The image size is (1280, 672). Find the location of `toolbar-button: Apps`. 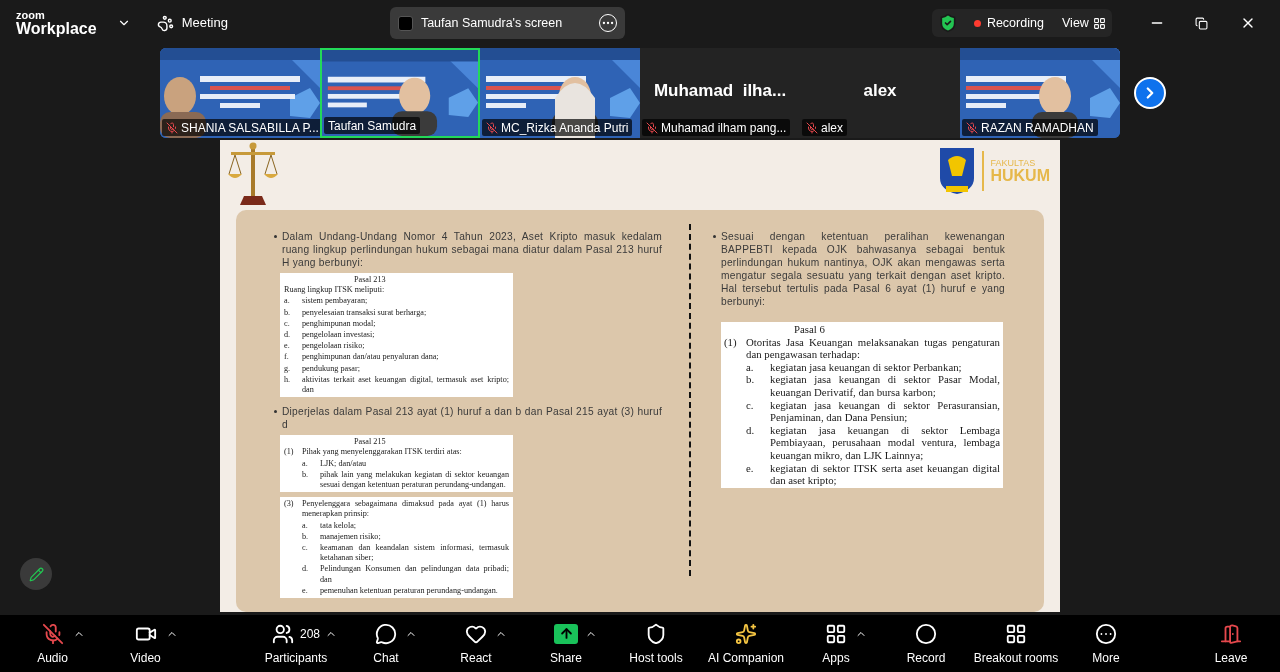

toolbar-button: Apps is located at coordinates (836, 643).